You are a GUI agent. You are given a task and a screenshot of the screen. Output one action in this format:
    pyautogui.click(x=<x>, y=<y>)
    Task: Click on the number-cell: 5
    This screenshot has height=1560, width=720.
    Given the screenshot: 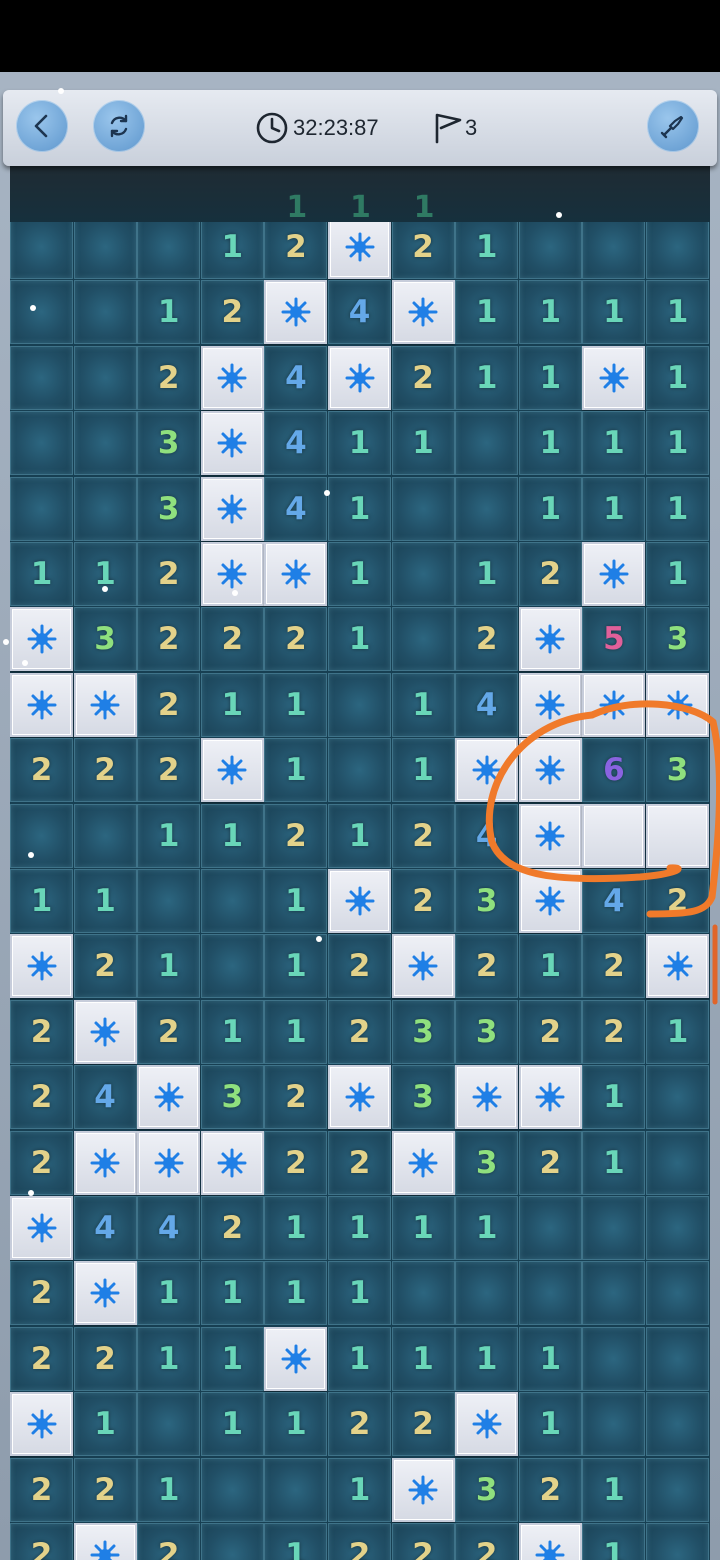 What is the action you would take?
    pyautogui.click(x=614, y=639)
    